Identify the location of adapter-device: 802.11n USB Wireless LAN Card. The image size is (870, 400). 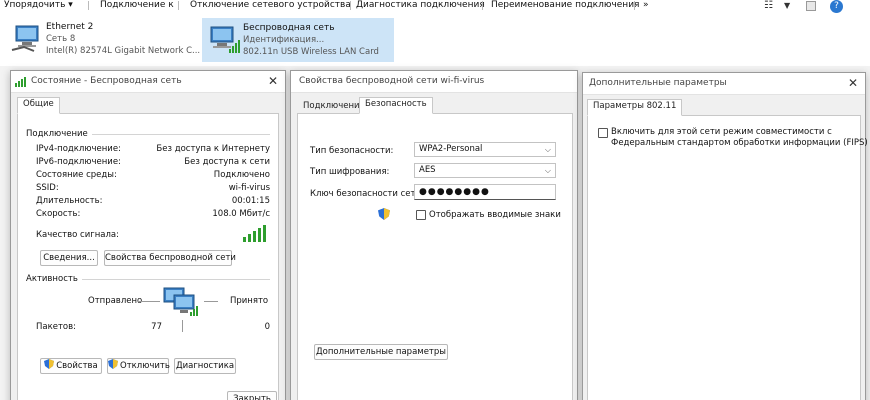
(311, 52).